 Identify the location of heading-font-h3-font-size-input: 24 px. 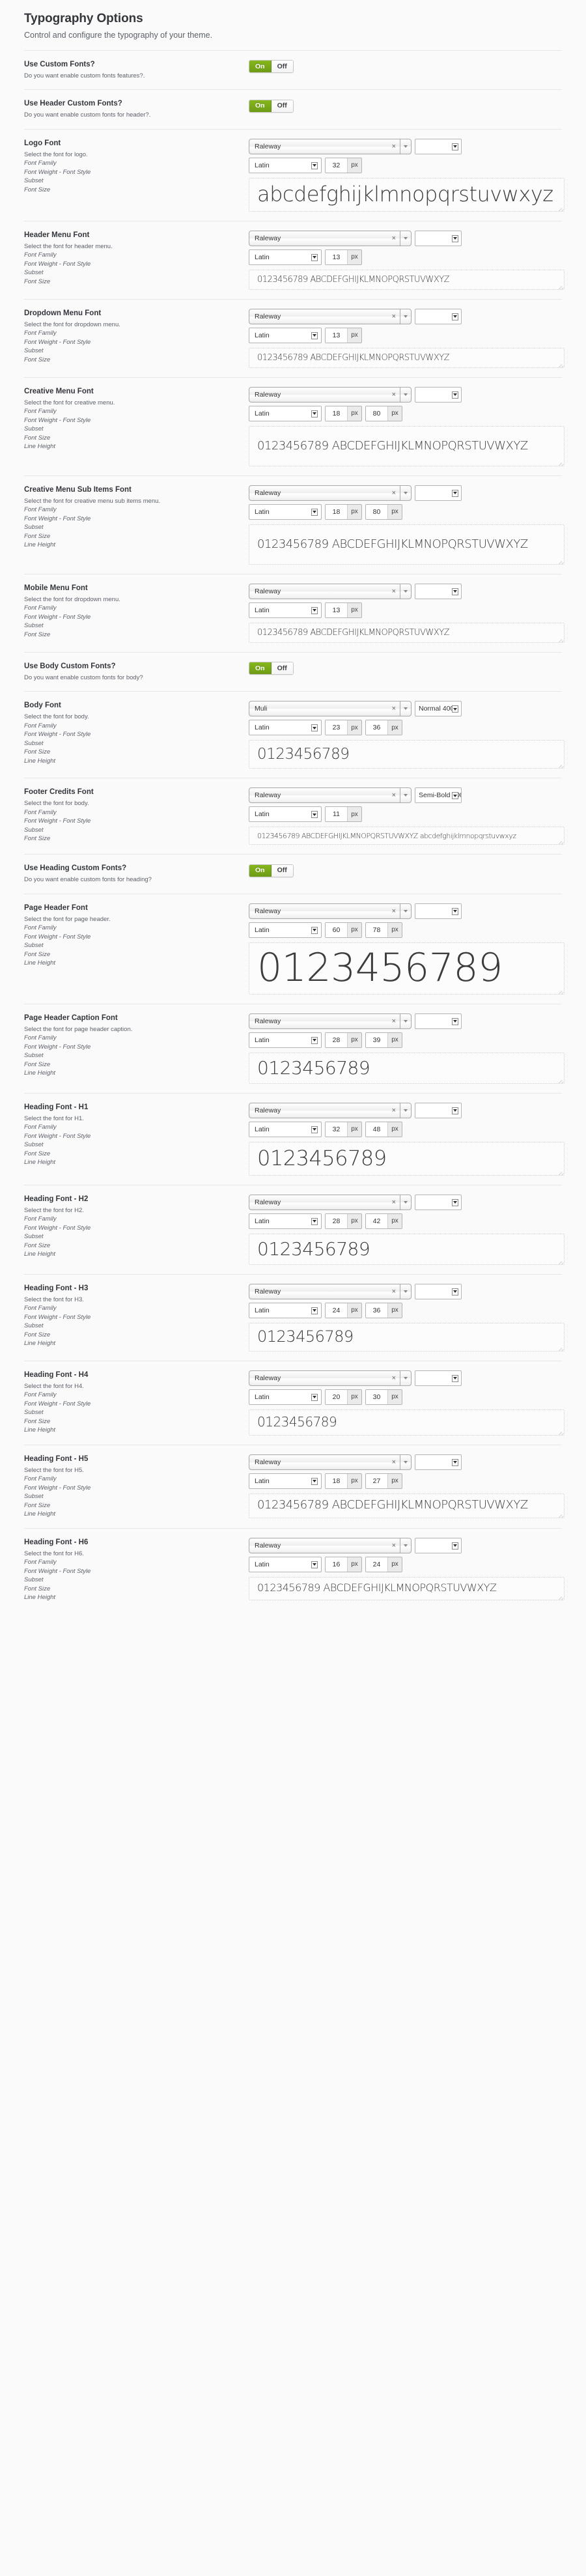
(343, 1310).